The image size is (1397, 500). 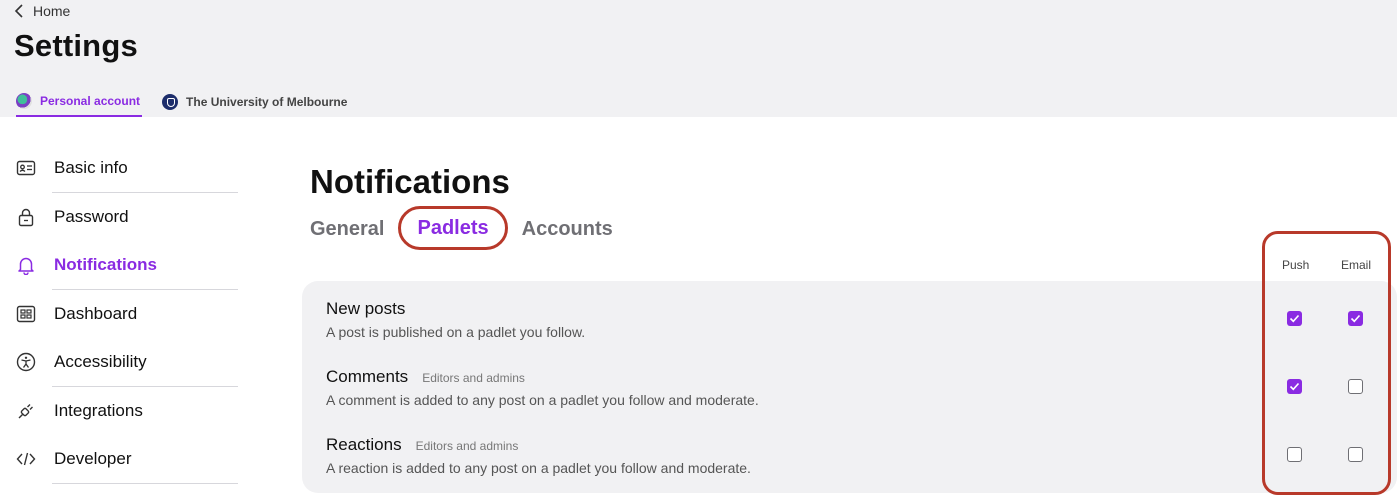 What do you see at coordinates (1355, 386) in the screenshot?
I see `comments-email-checkbox` at bounding box center [1355, 386].